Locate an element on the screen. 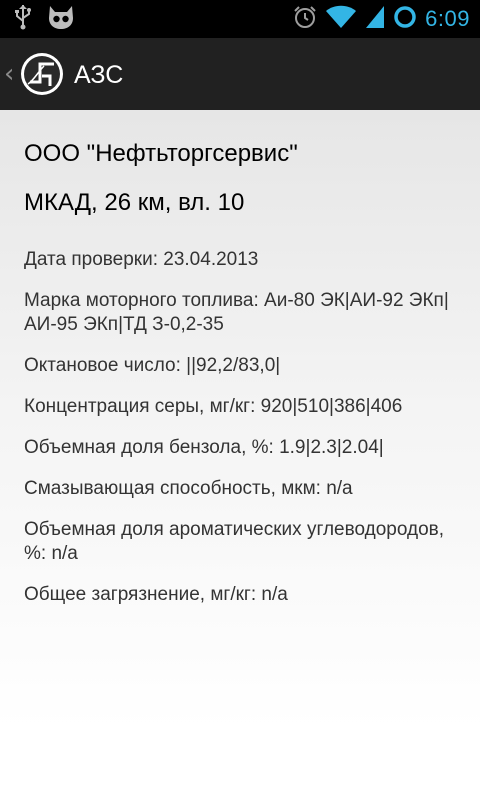  usb-icon is located at coordinates (23, 19).